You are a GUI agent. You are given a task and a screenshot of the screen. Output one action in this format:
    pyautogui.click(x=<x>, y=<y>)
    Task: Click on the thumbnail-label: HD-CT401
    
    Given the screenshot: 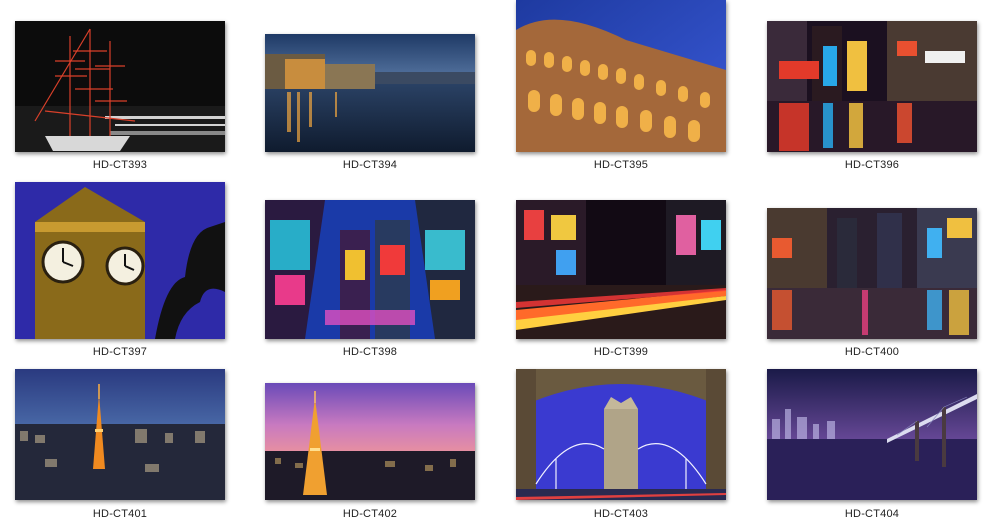 What is the action you would take?
    pyautogui.click(x=120, y=514)
    